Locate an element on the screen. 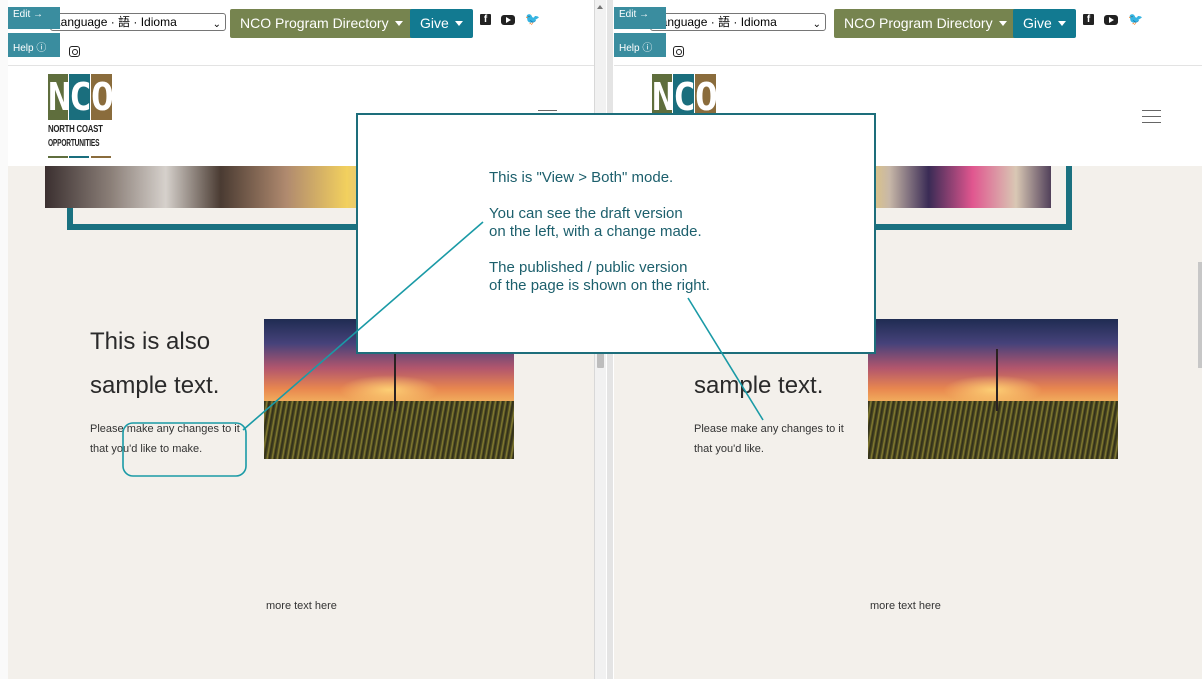 This screenshot has height=679, width=1202. published-heading-line-2: sample text. is located at coordinates (759, 385).